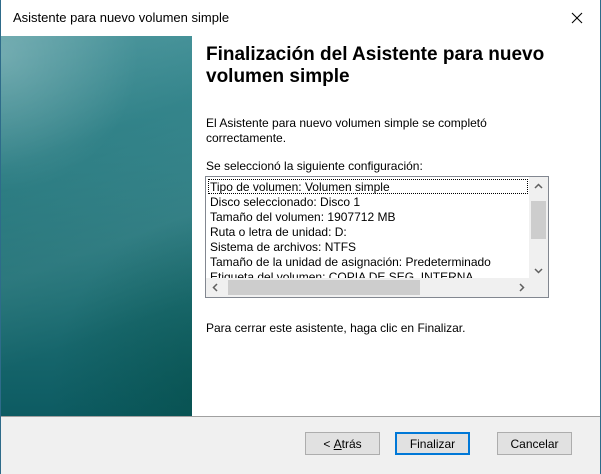  Describe the element at coordinates (538, 220) in the screenshot. I see `vertical-scroll-thumb` at that location.